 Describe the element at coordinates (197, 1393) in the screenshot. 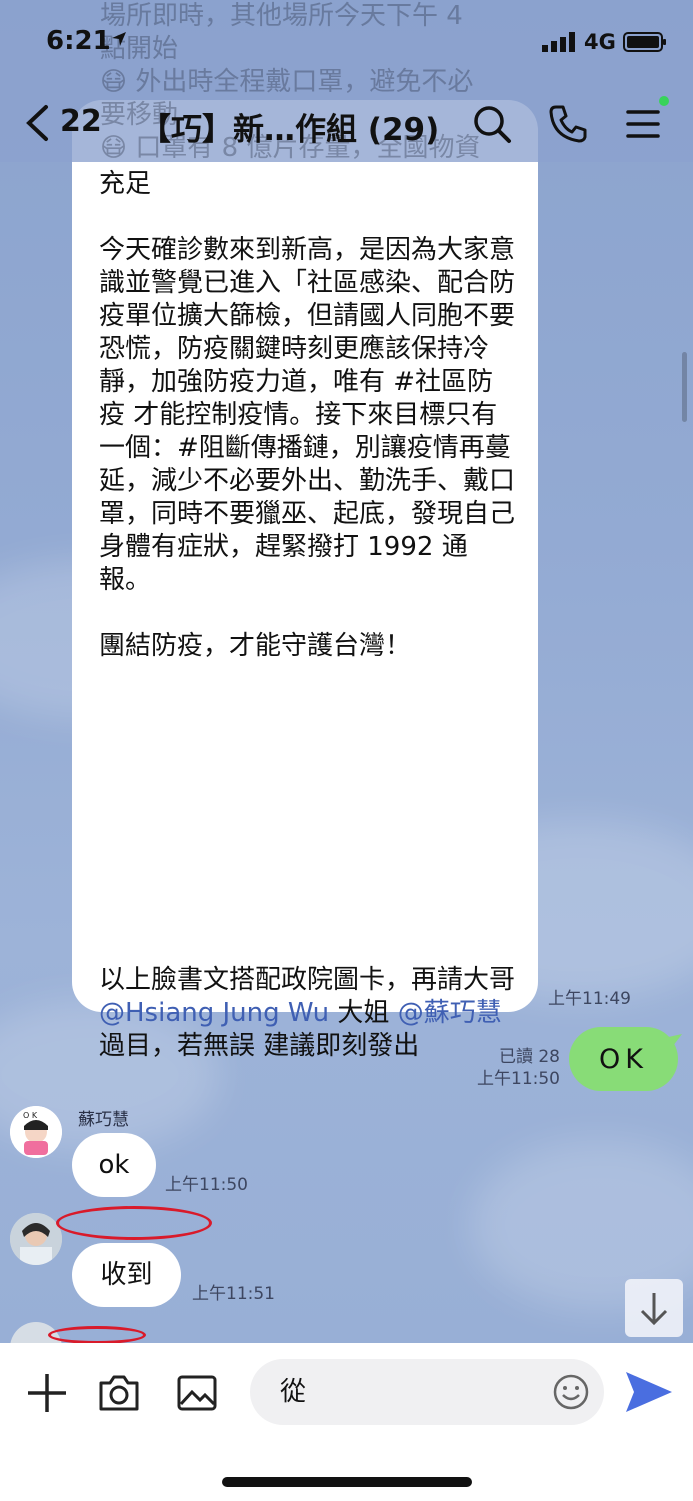

I see `image-icon` at that location.